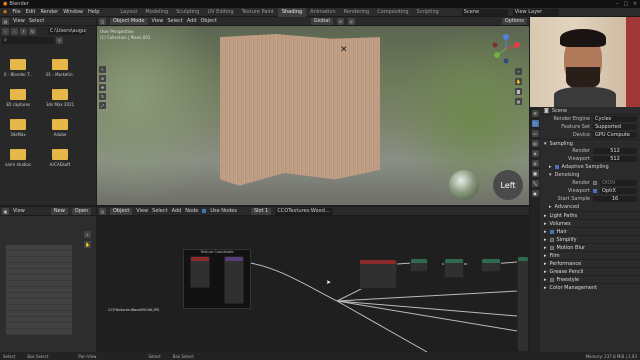  I want to click on scene-selector: Scene, so click(484, 12).